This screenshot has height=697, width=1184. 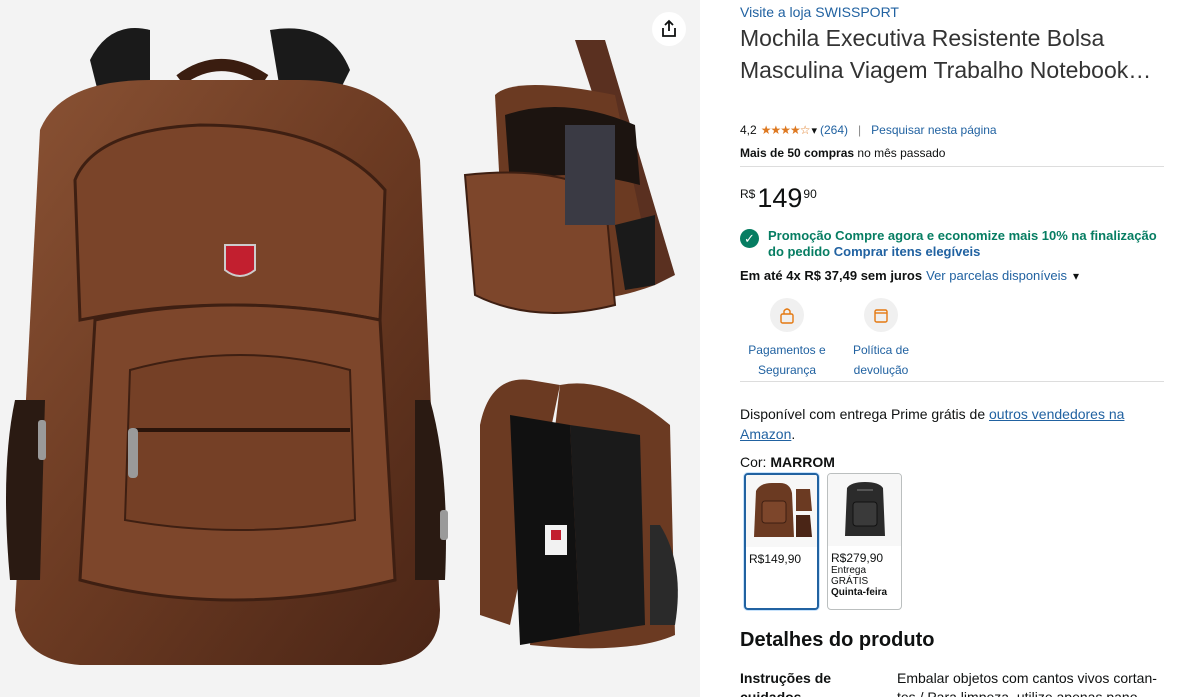 What do you see at coordinates (787, 350) in the screenshot?
I see `badge-label-line1: Pagamentos e` at bounding box center [787, 350].